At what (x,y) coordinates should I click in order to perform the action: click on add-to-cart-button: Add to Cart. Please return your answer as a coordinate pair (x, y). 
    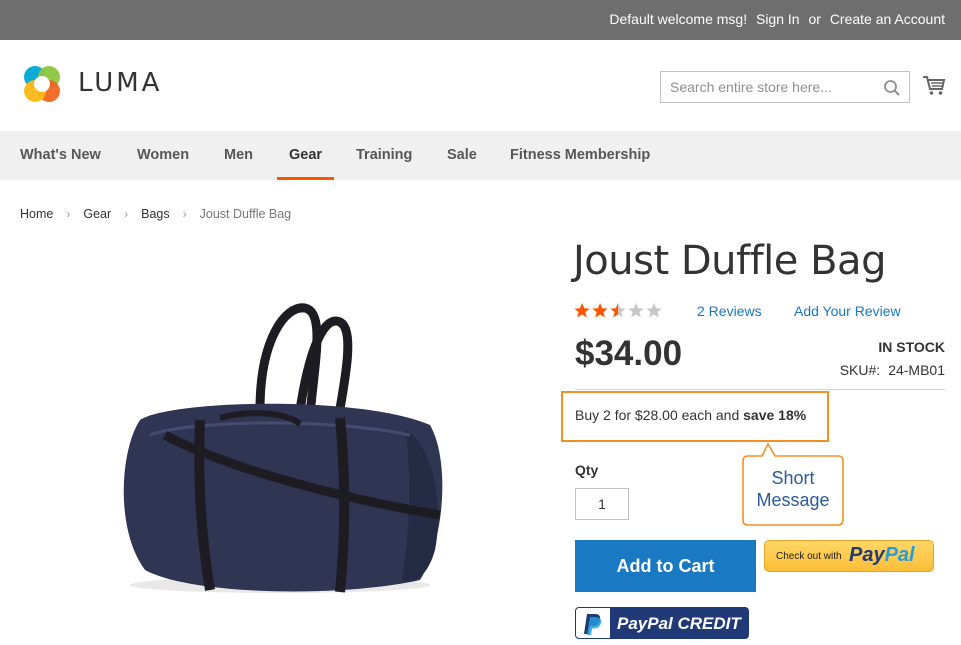
    Looking at the image, I should click on (665, 566).